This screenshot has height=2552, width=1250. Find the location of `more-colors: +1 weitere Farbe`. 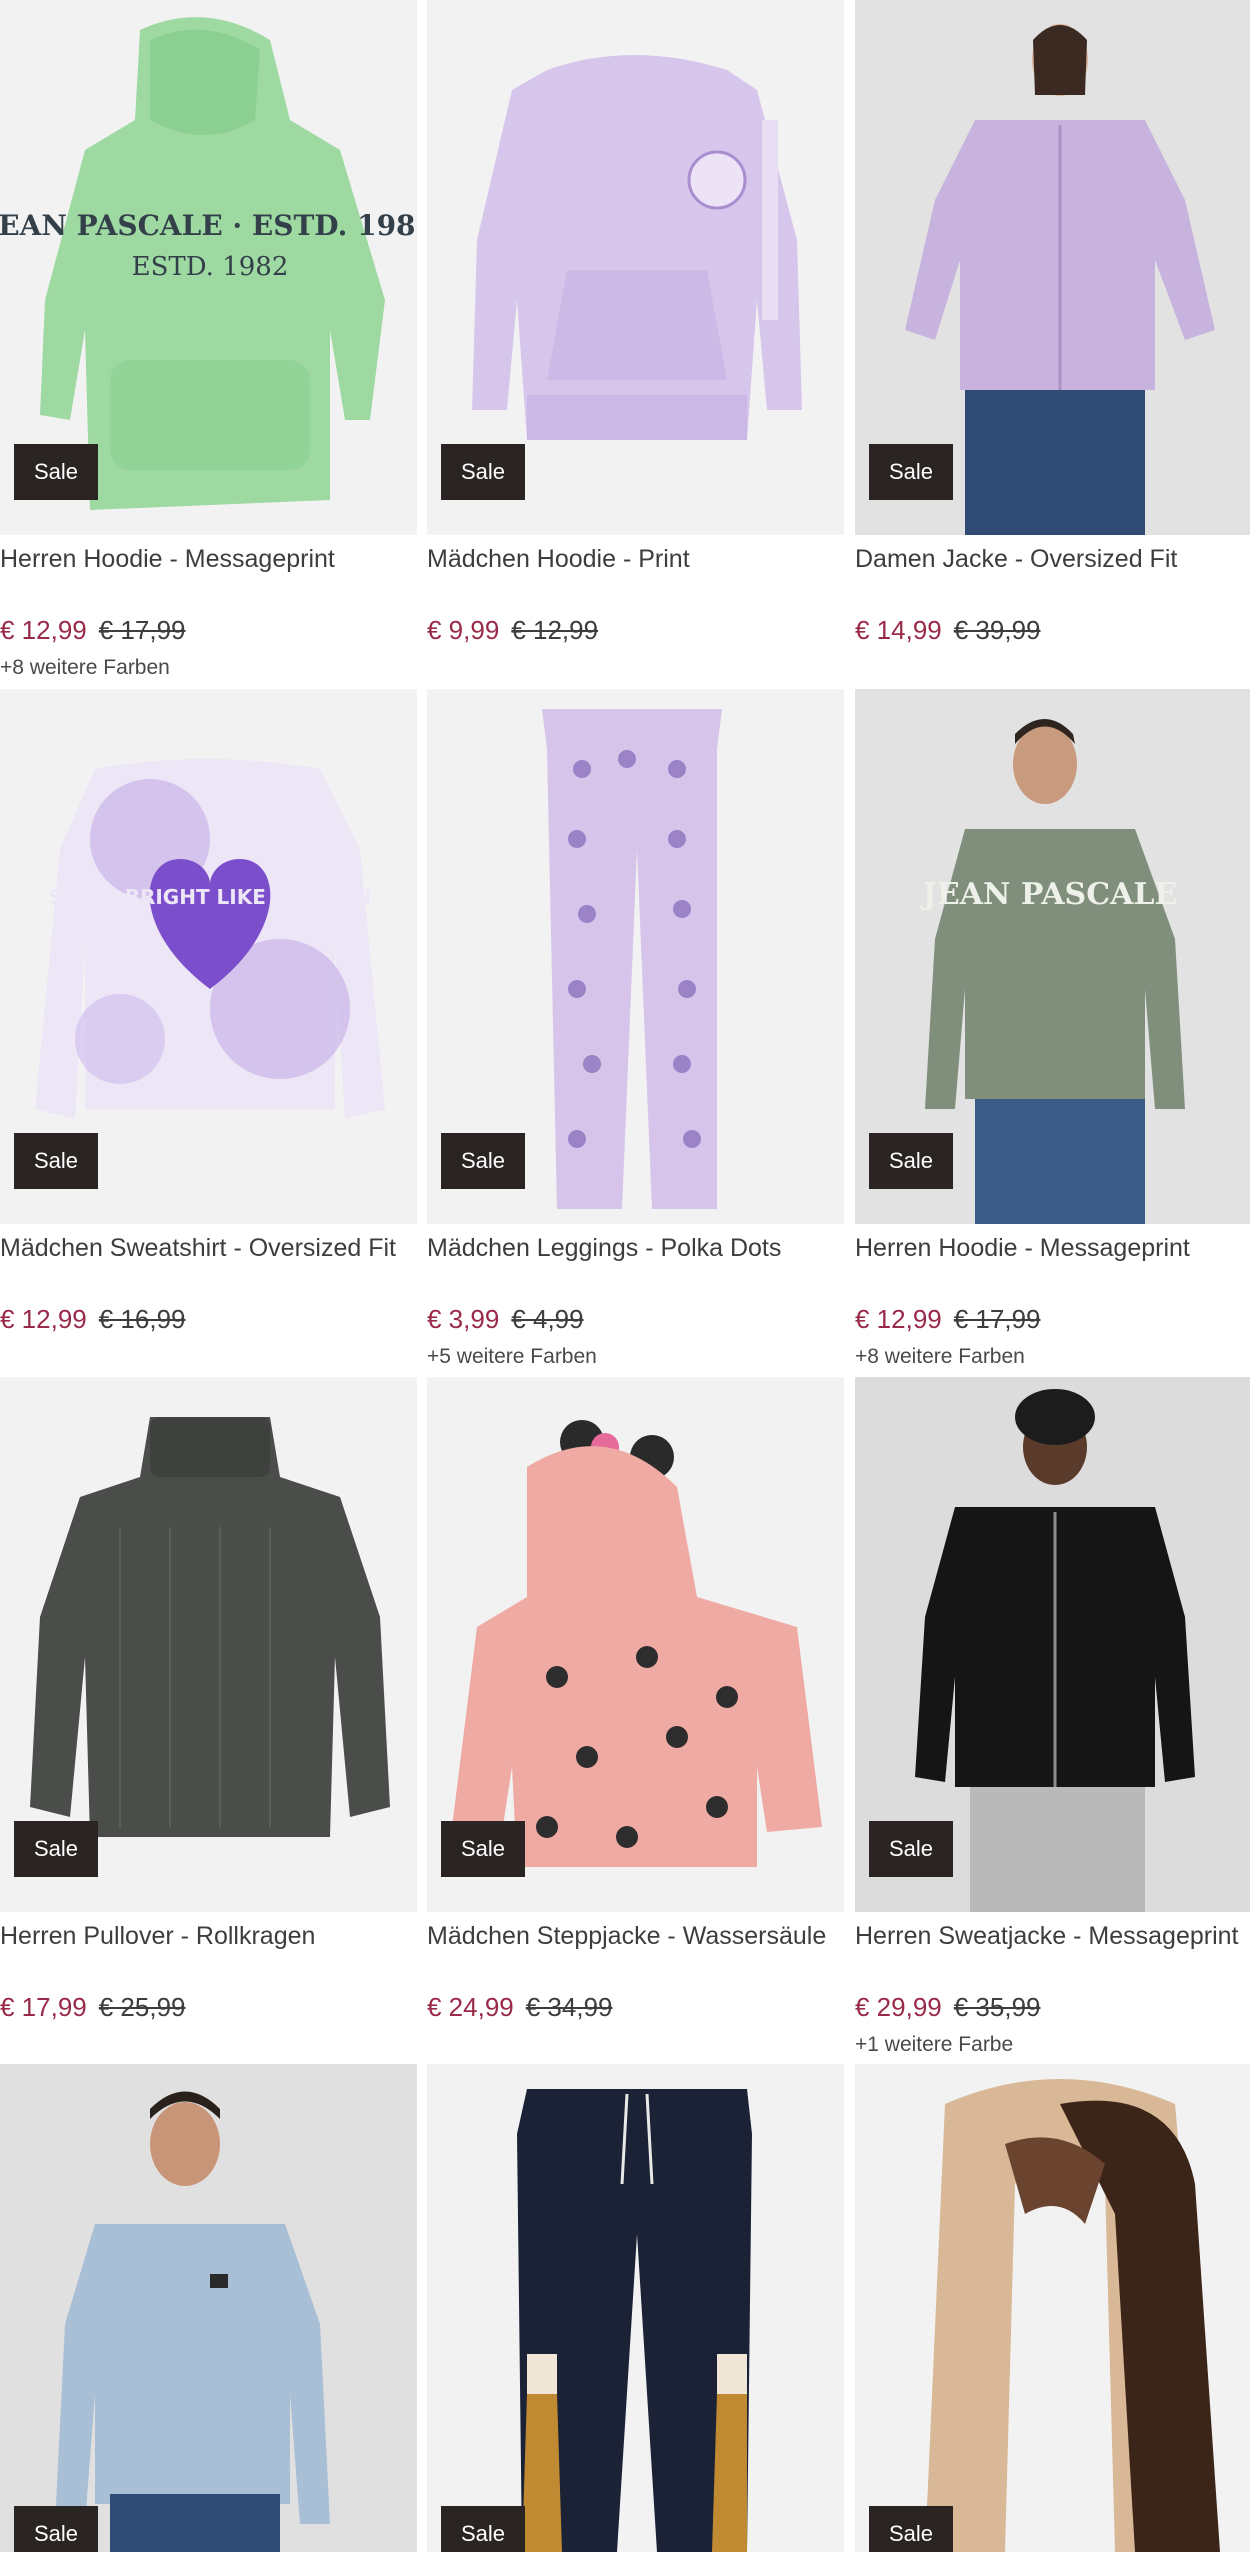

more-colors: +1 weitere Farbe is located at coordinates (934, 2045).